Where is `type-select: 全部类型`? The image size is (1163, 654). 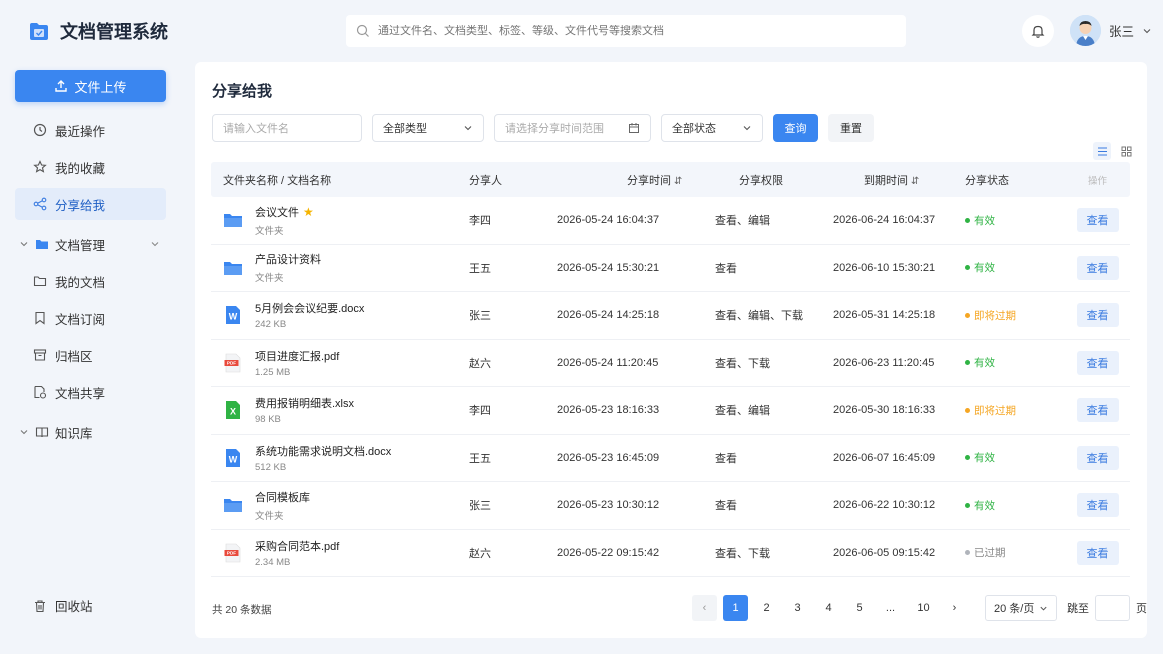
type-select: 全部类型 is located at coordinates (428, 128).